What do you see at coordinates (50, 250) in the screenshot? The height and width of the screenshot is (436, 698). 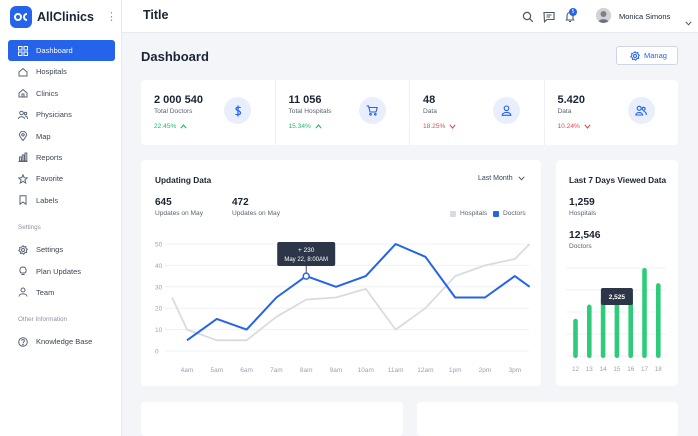 I see `sidebar-item-label: Settings` at bounding box center [50, 250].